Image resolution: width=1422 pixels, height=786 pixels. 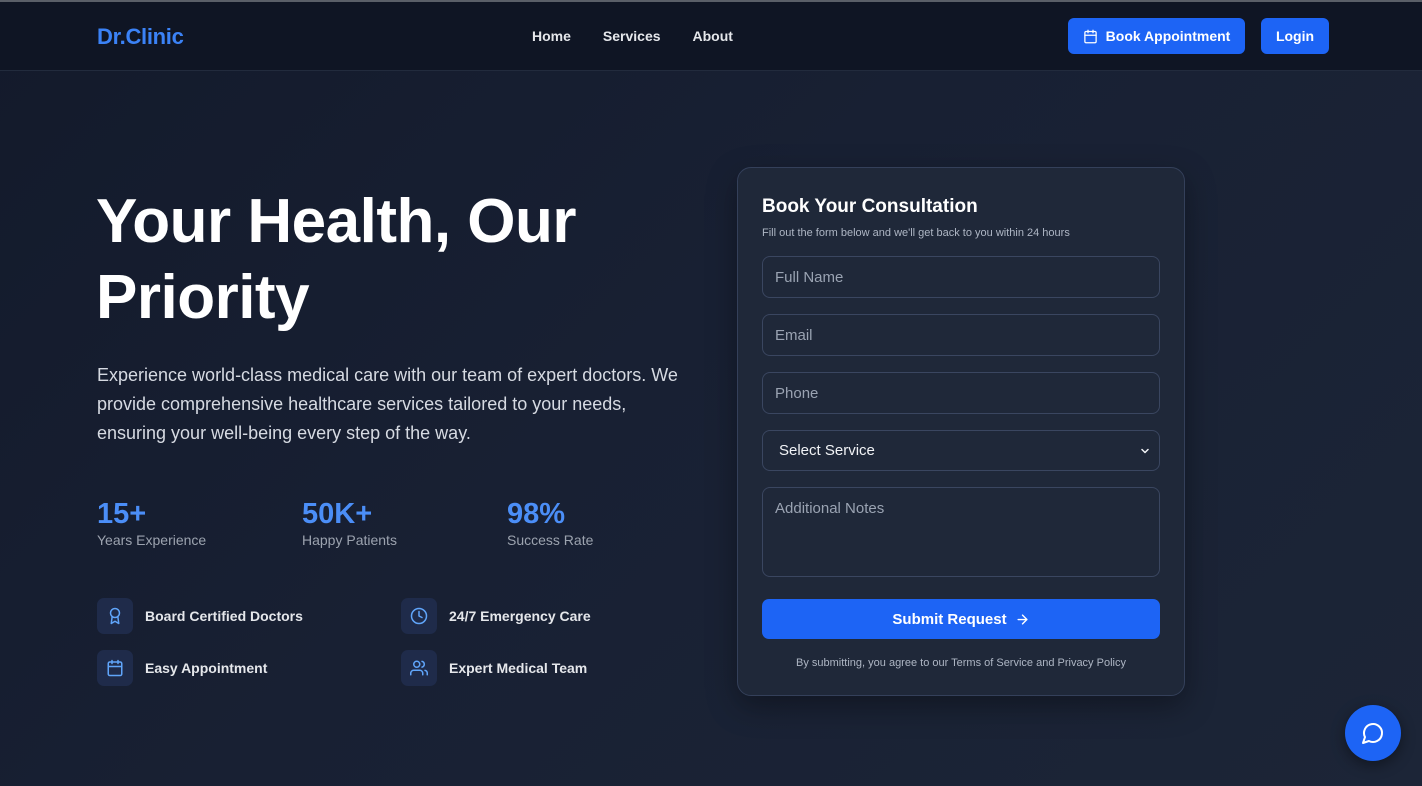 What do you see at coordinates (551, 36) in the screenshot?
I see `nav-home: Home` at bounding box center [551, 36].